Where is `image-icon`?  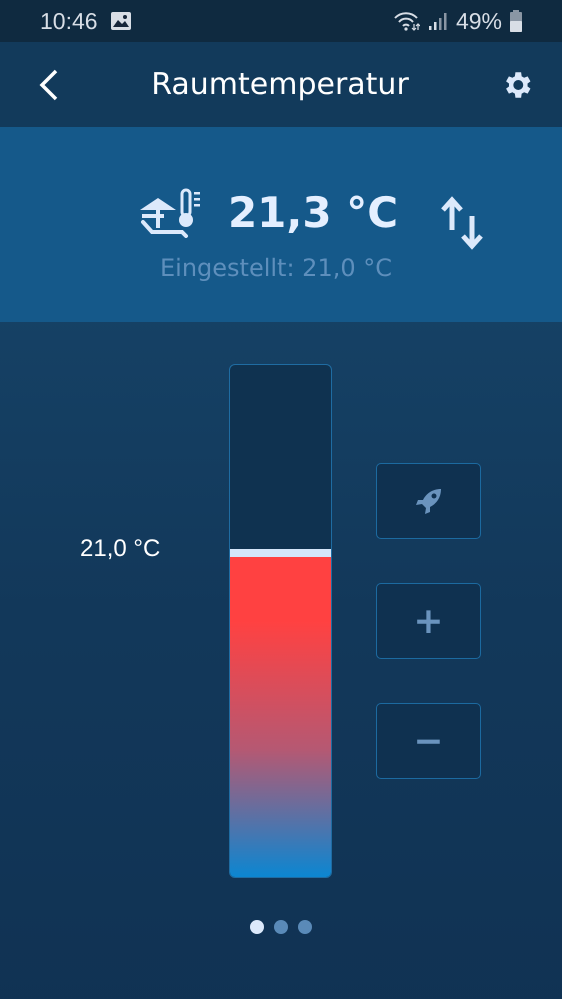 image-icon is located at coordinates (121, 21).